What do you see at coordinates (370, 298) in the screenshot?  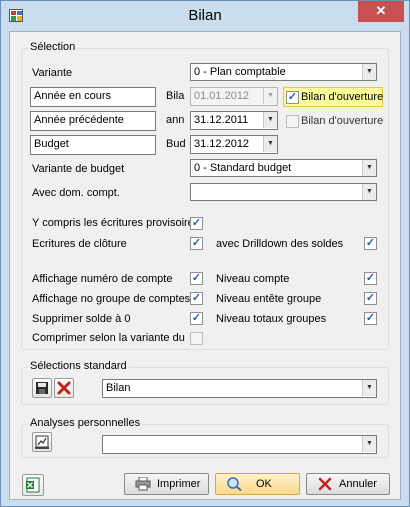 I see `level-group-header-checkbox: ✓` at bounding box center [370, 298].